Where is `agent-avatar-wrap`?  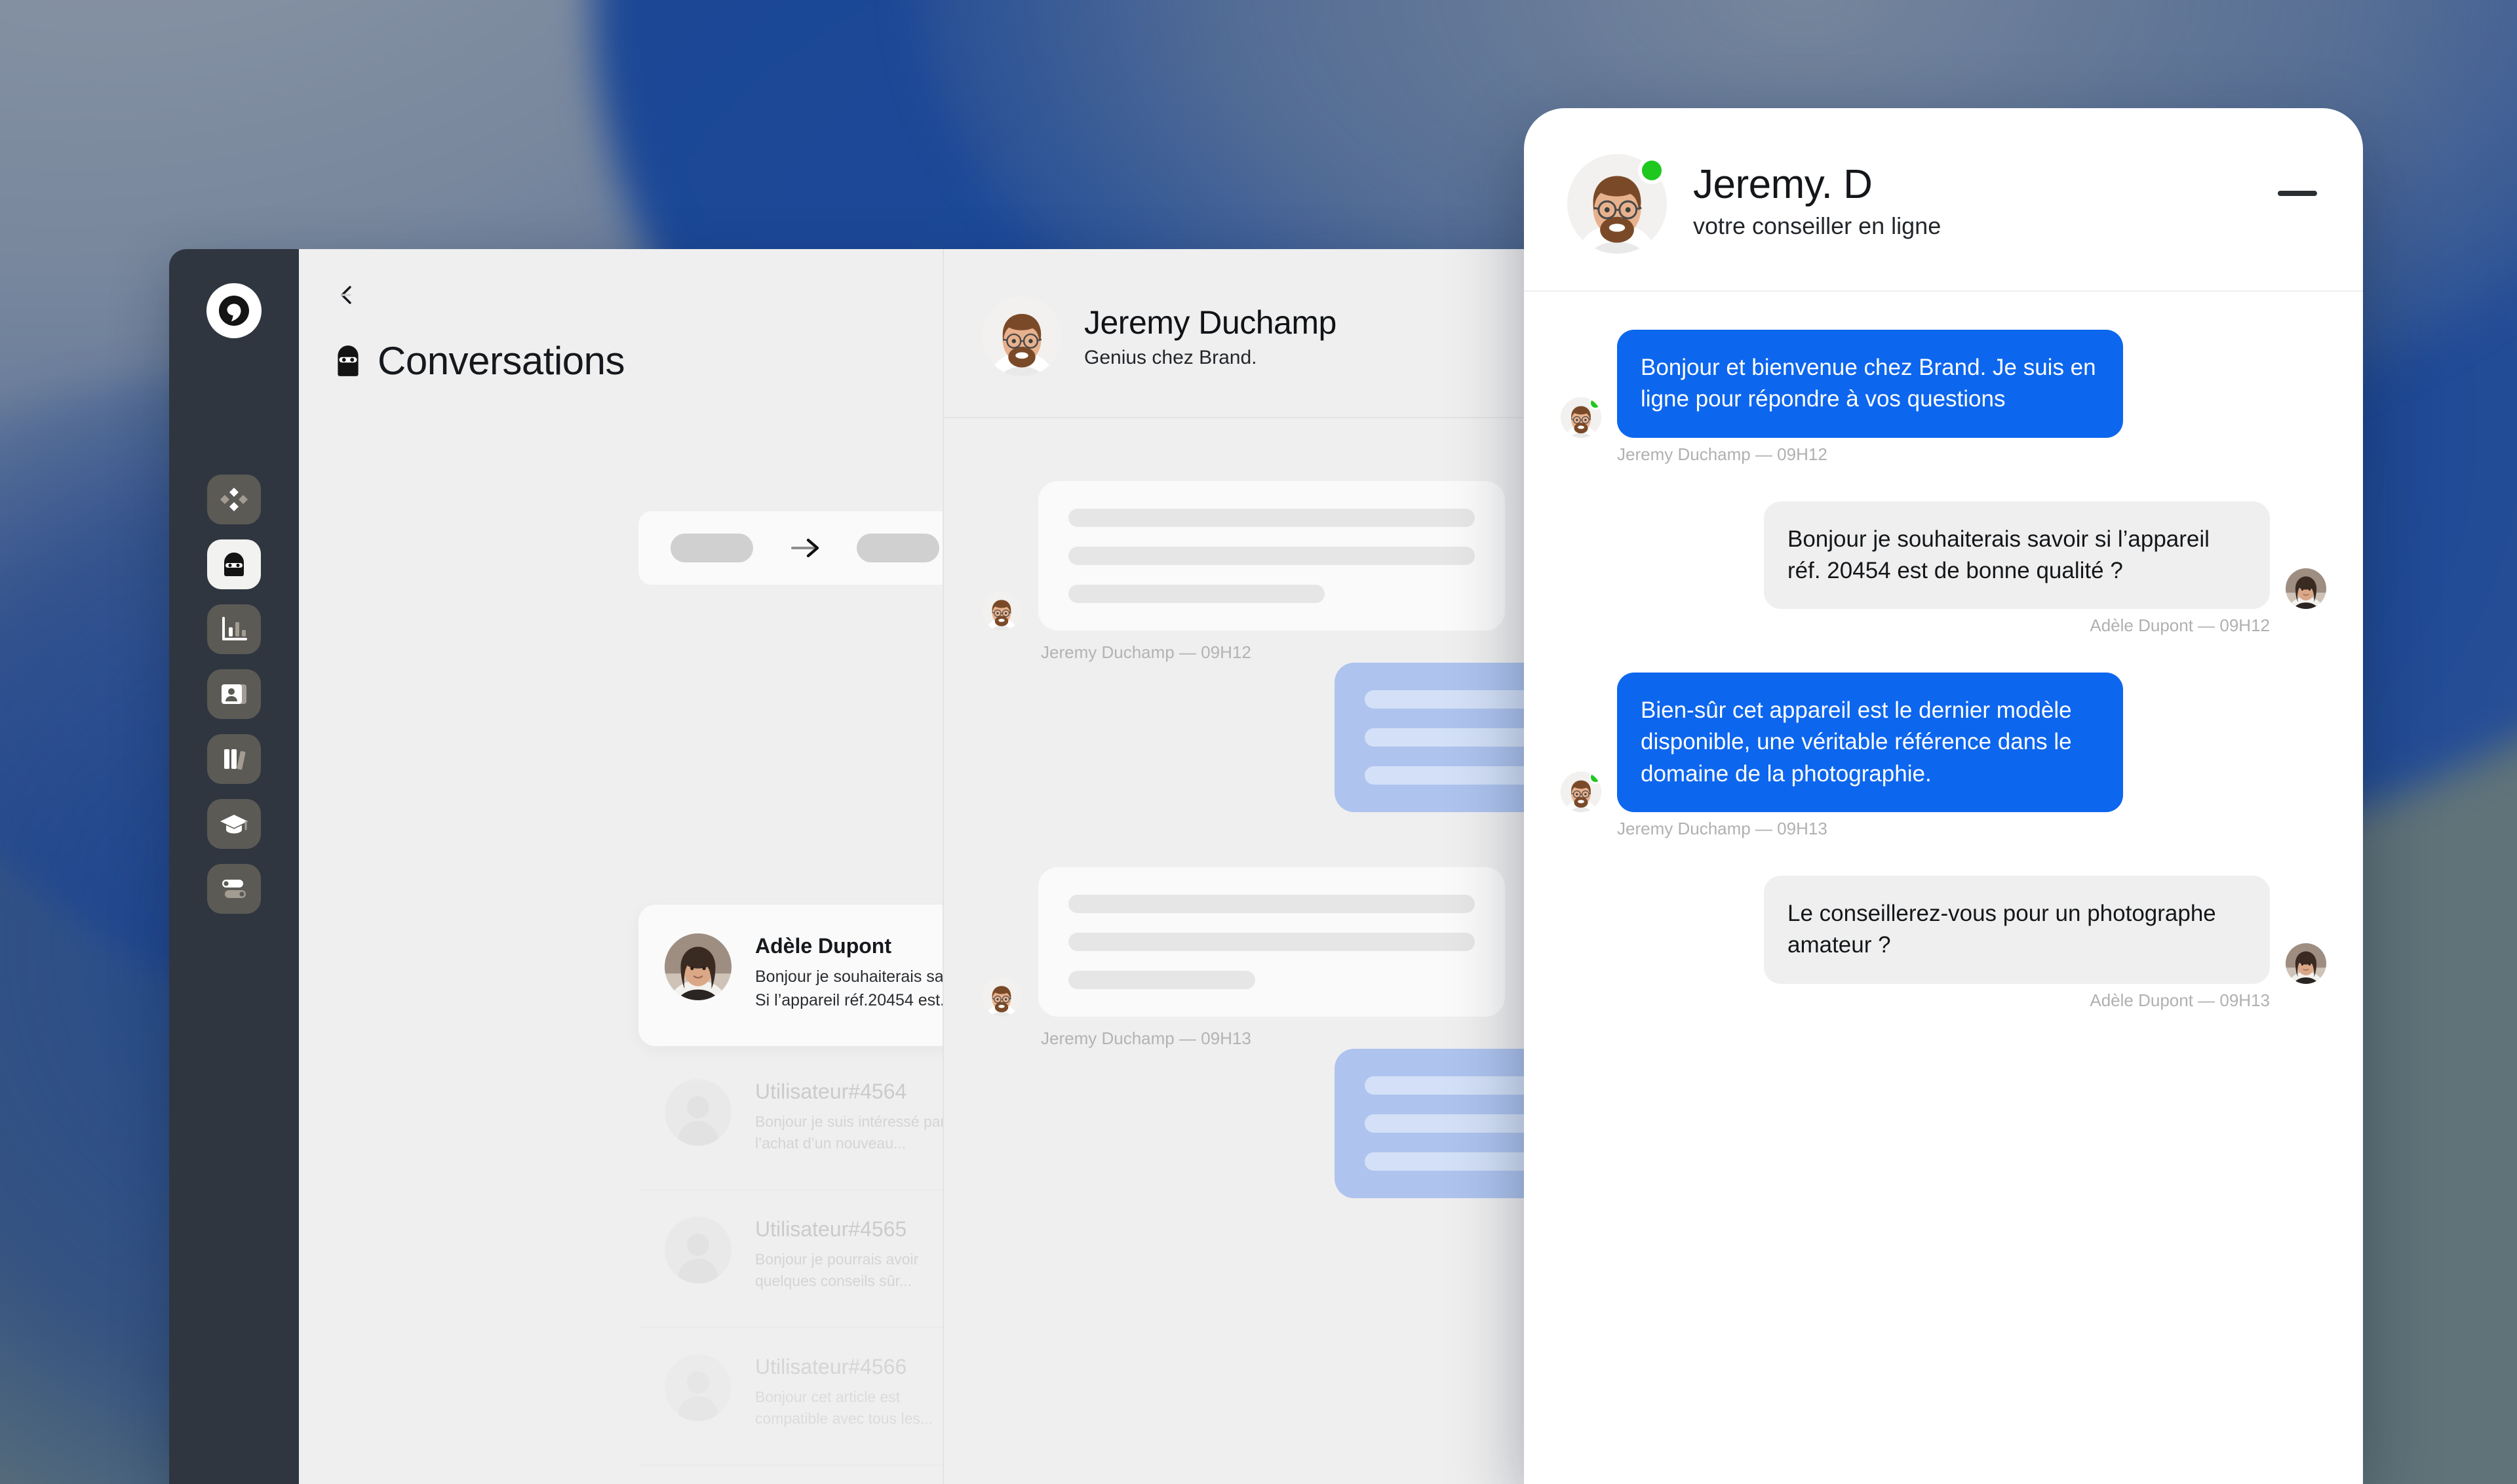
agent-avatar-wrap is located at coordinates (1617, 204).